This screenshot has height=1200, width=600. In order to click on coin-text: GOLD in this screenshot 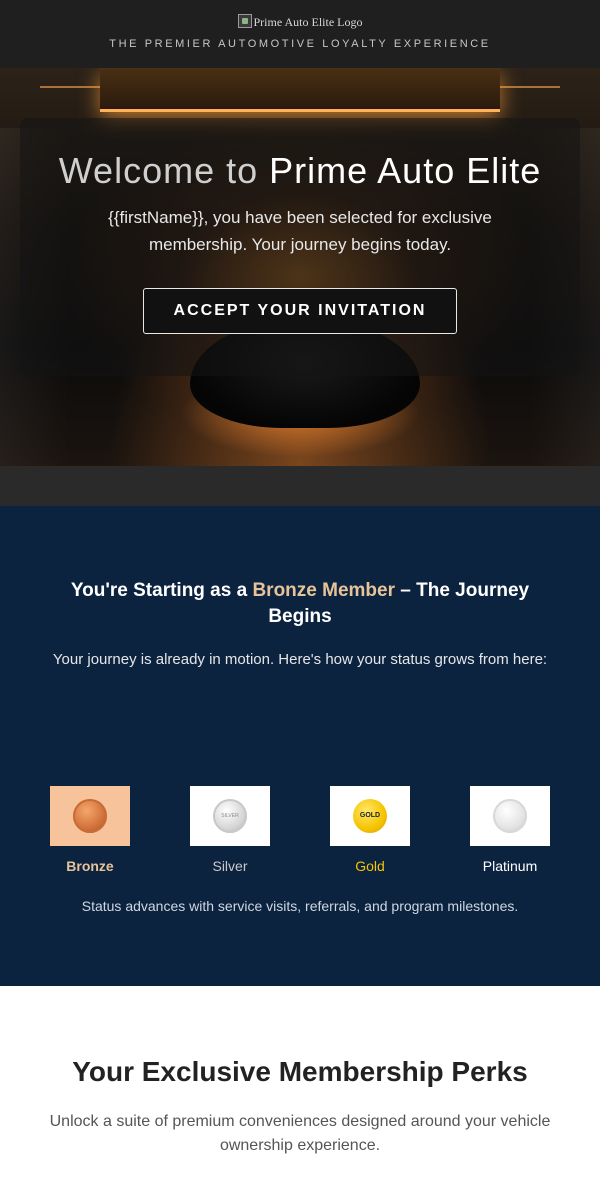, I will do `click(370, 815)`.